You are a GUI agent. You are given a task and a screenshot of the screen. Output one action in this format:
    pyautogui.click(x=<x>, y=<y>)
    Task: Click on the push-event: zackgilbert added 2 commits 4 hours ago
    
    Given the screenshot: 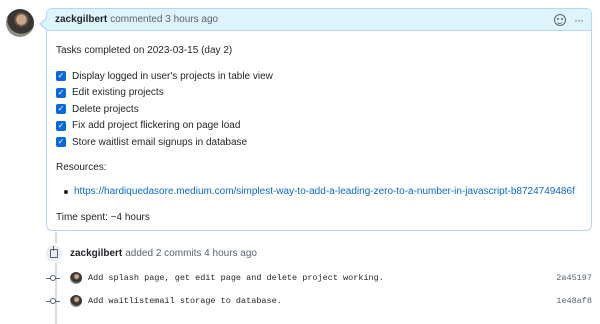 What is the action you would take?
    pyautogui.click(x=150, y=253)
    